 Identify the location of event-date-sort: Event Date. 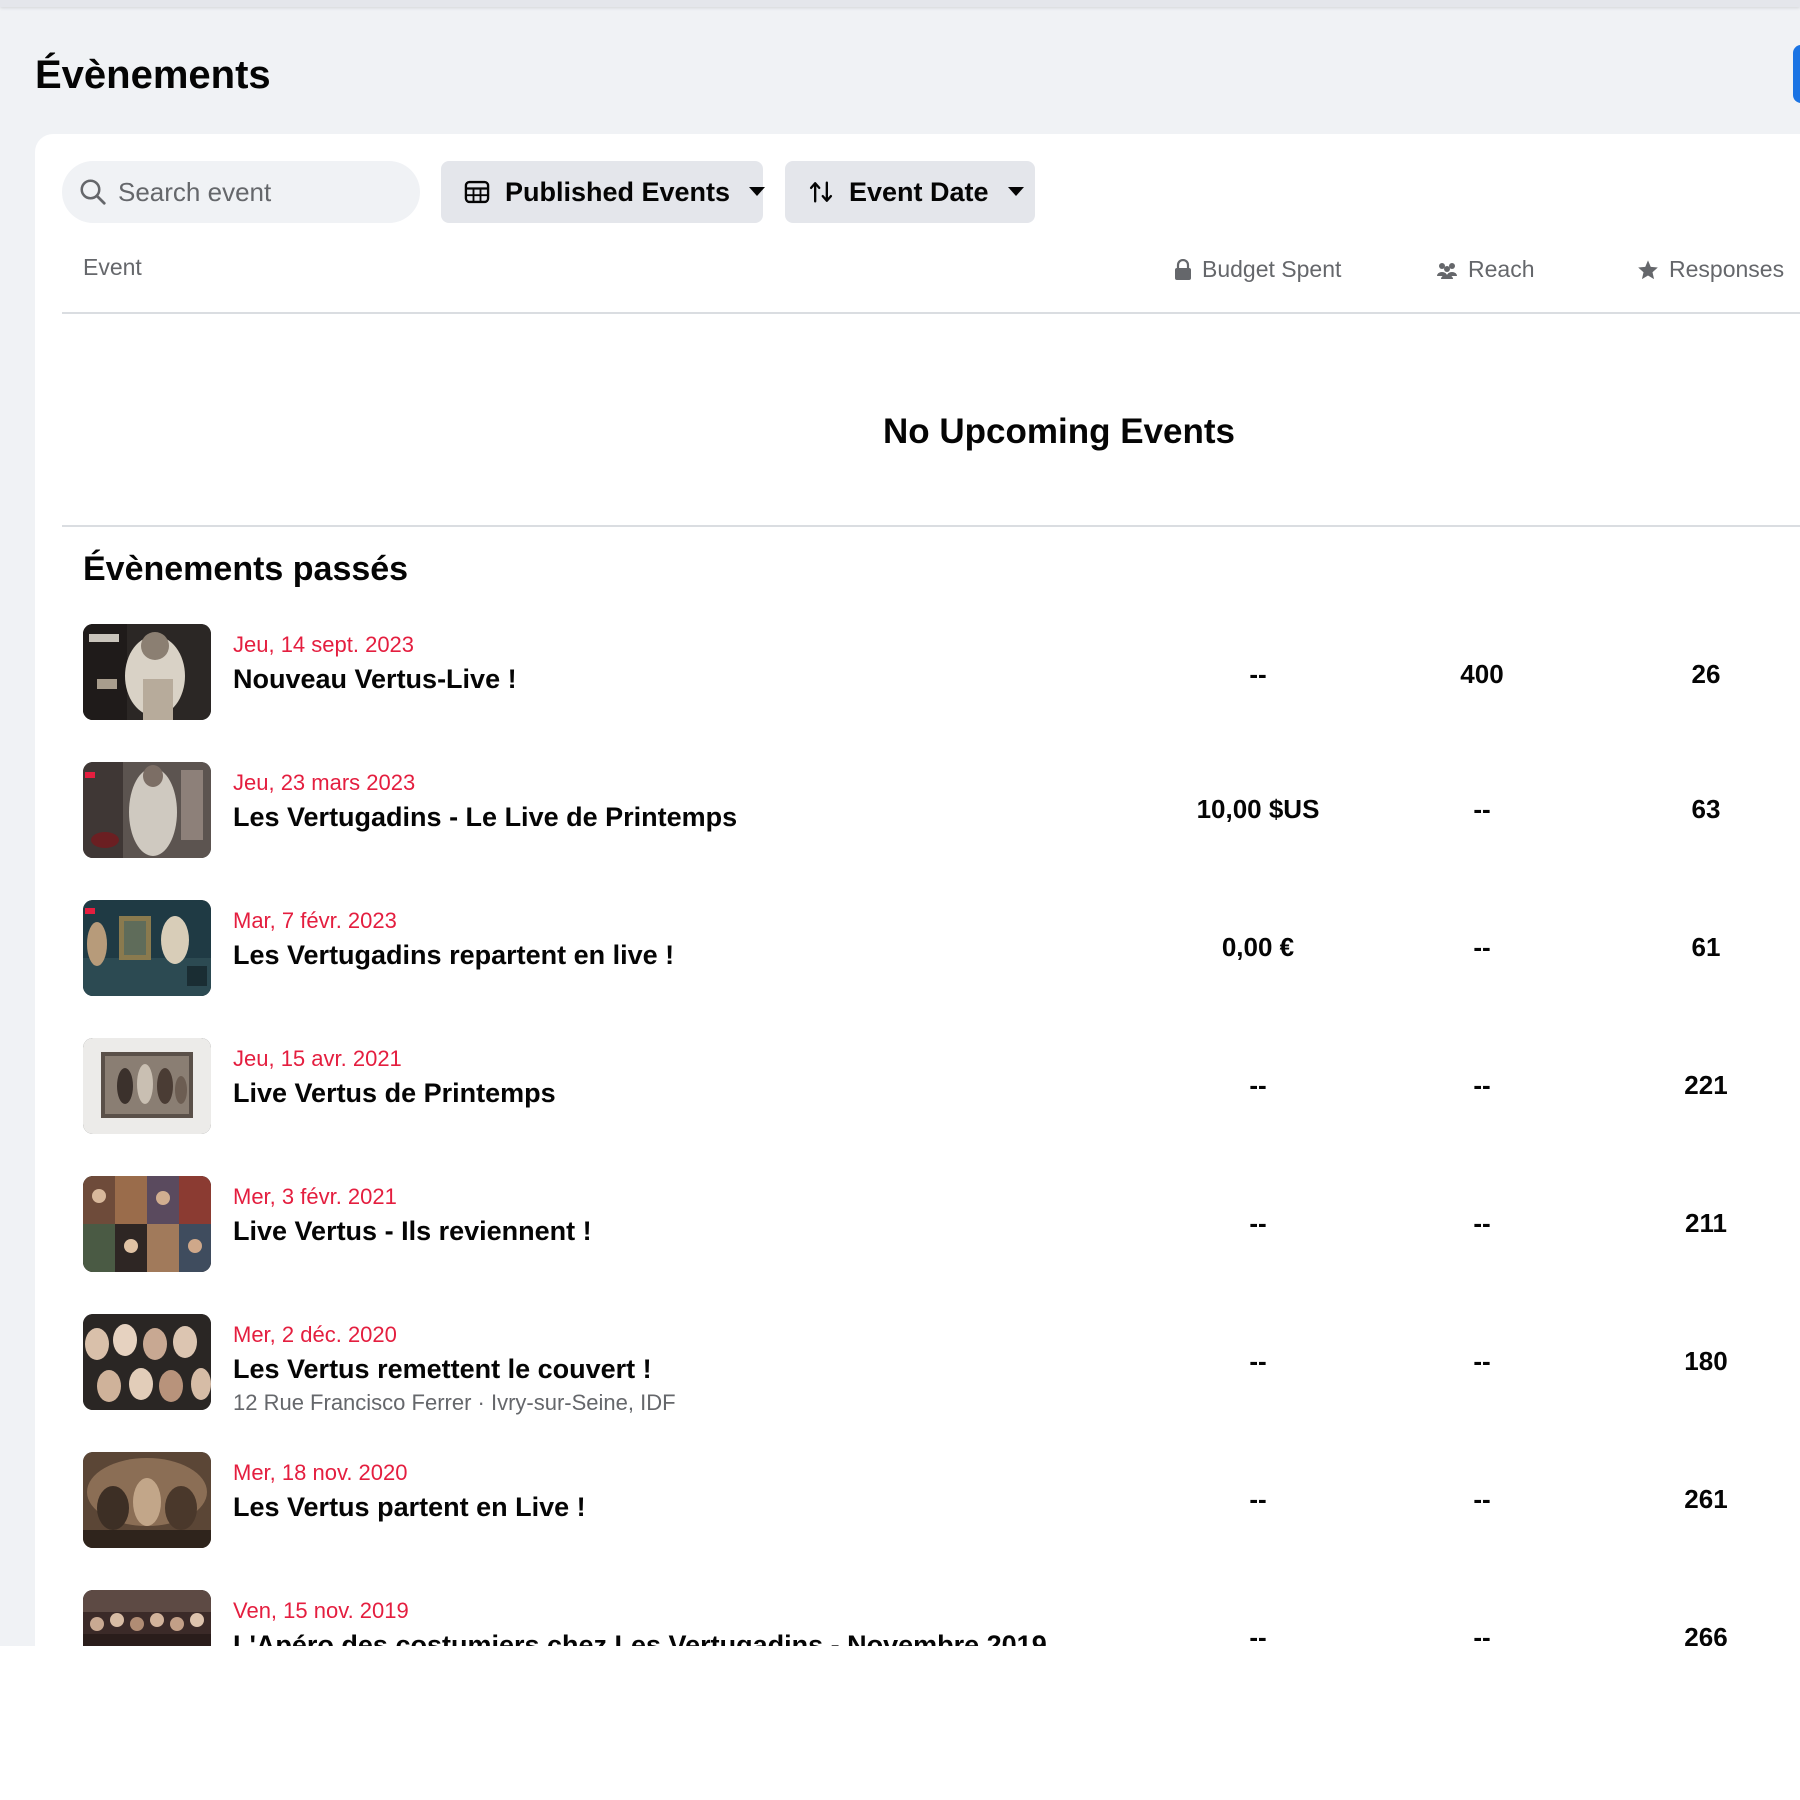
(910, 192).